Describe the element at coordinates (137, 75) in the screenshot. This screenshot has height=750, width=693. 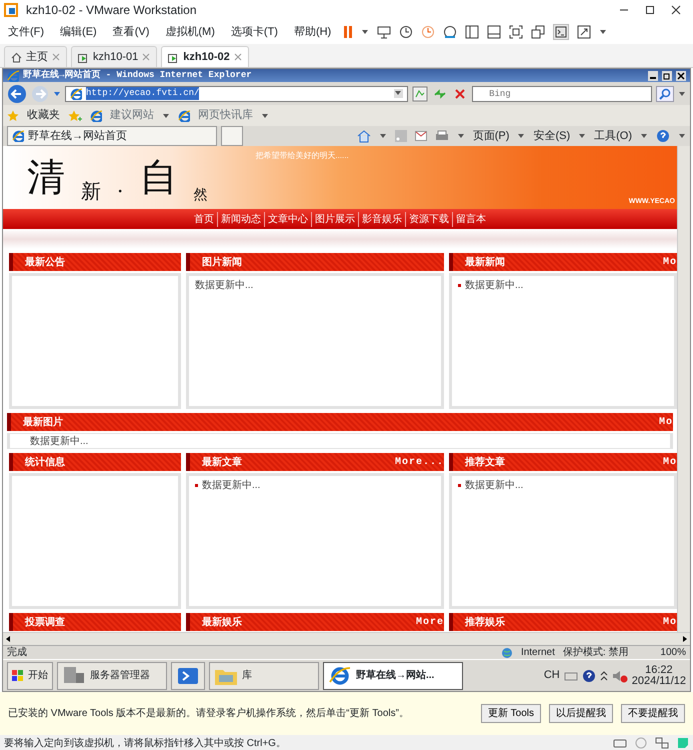
I see `window-title: 野草在线→网站首页 - Windows Internet Explorer` at that location.